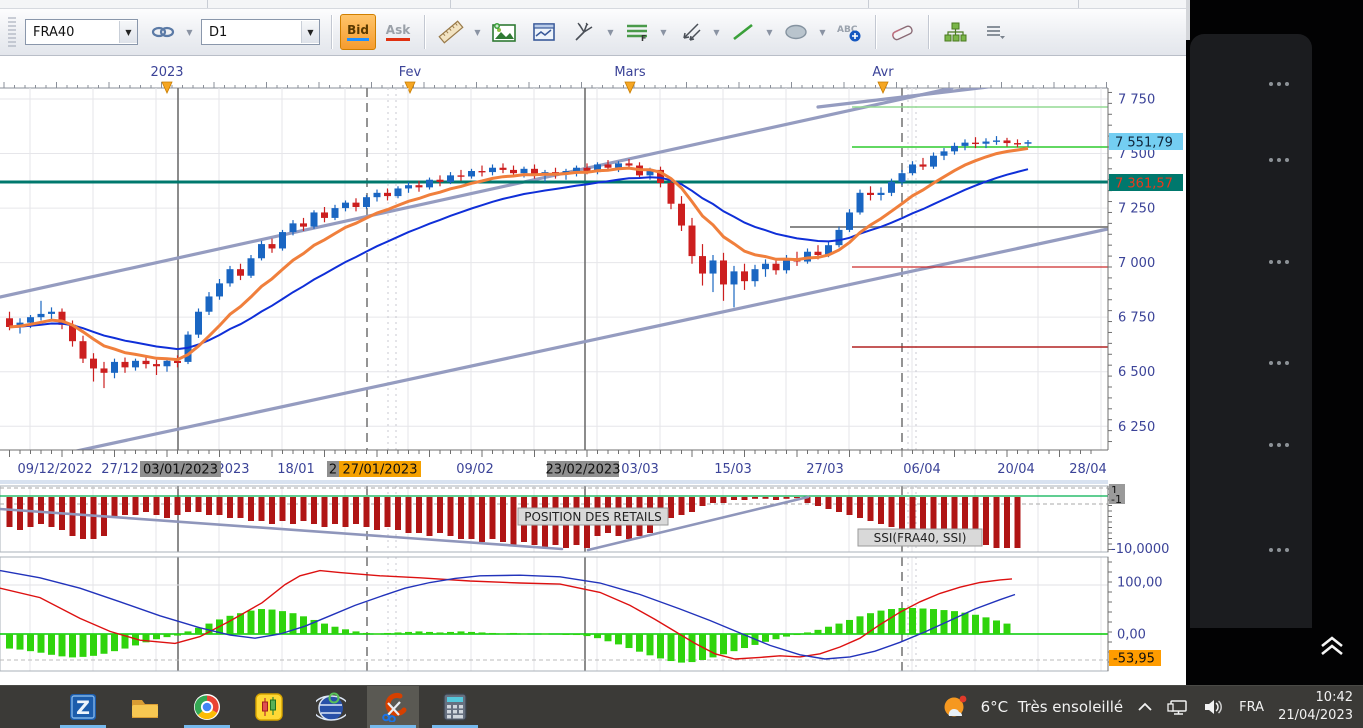  I want to click on app-trading, so click(269, 707).